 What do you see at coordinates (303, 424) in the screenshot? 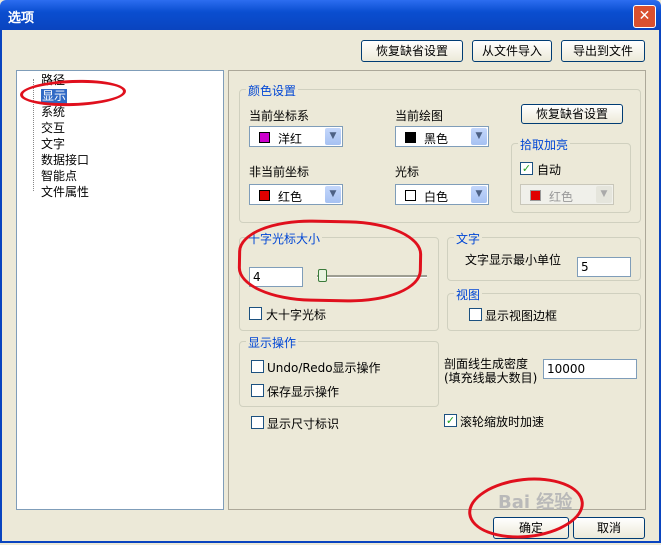
I see `show-dims-label: 显示尺寸标识` at bounding box center [303, 424].